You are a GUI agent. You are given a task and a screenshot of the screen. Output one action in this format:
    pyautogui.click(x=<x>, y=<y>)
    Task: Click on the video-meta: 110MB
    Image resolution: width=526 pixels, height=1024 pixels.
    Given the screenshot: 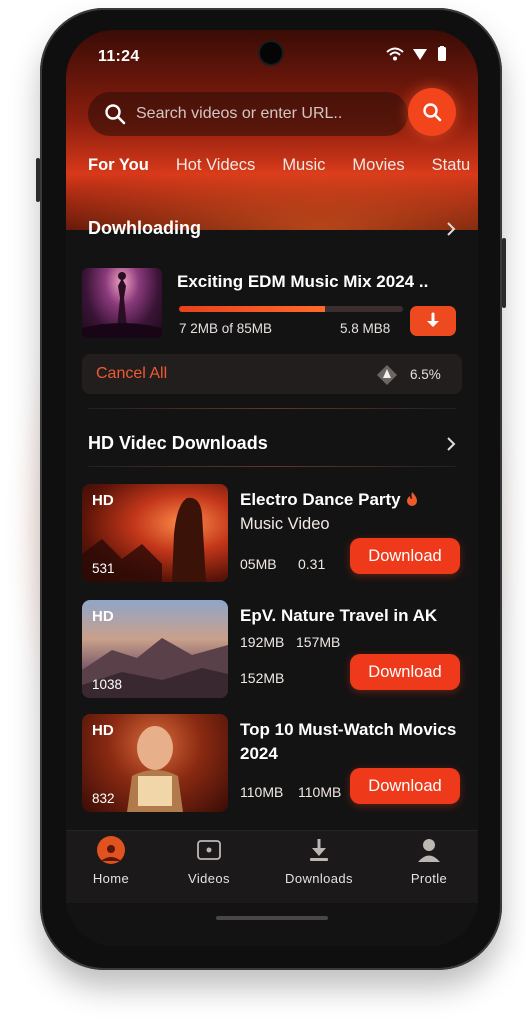 What is the action you would take?
    pyautogui.click(x=320, y=792)
    